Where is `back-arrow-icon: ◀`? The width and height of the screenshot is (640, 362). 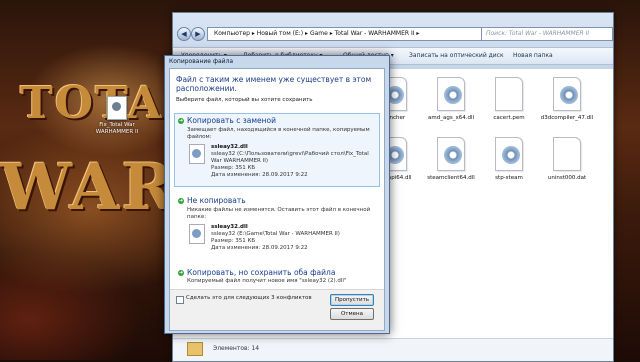 back-arrow-icon: ◀ is located at coordinates (184, 34).